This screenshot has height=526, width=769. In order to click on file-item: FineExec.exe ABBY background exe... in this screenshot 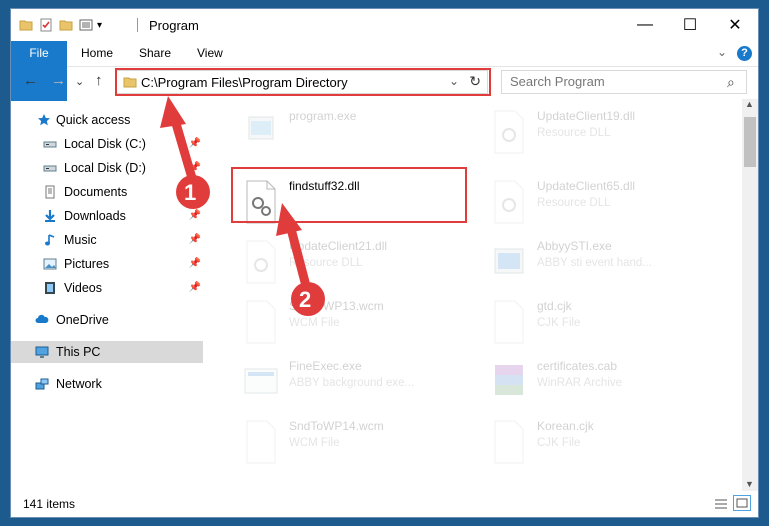, I will do `click(353, 379)`.